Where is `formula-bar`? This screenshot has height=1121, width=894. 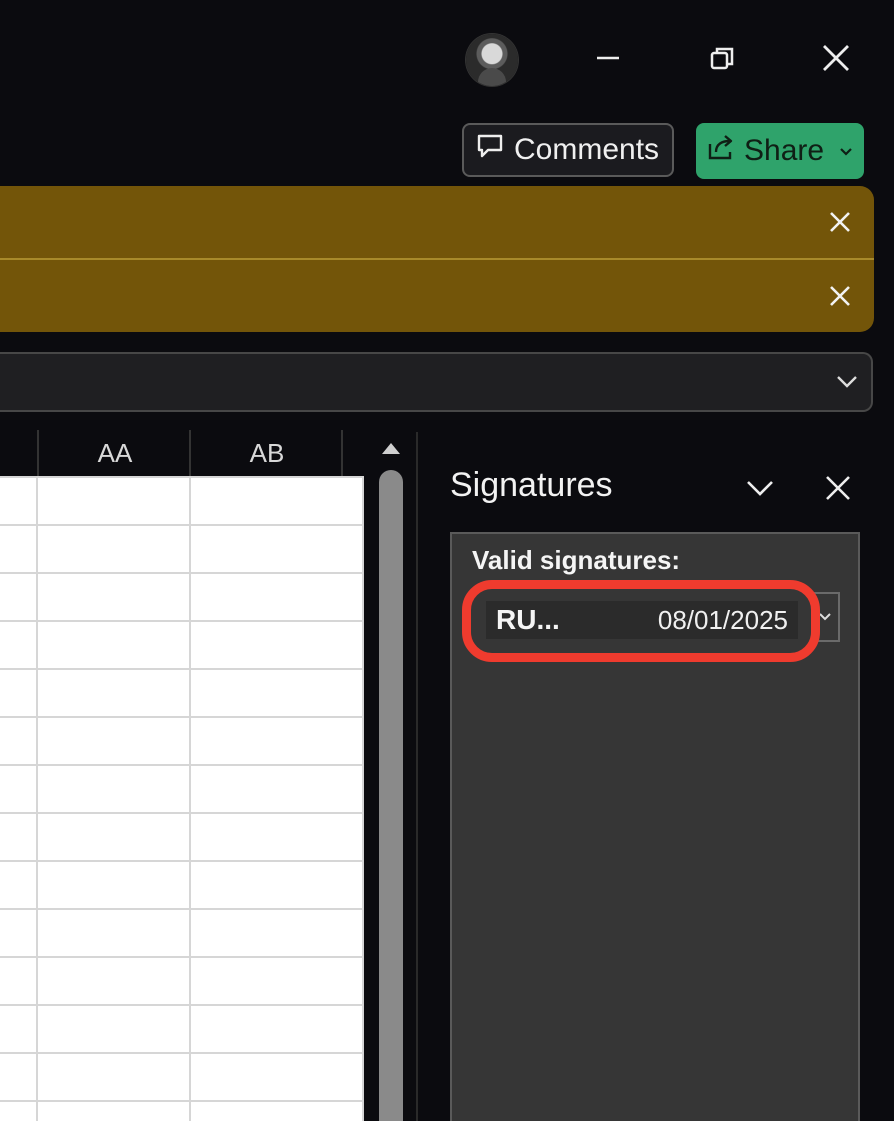
formula-bar is located at coordinates (436, 382).